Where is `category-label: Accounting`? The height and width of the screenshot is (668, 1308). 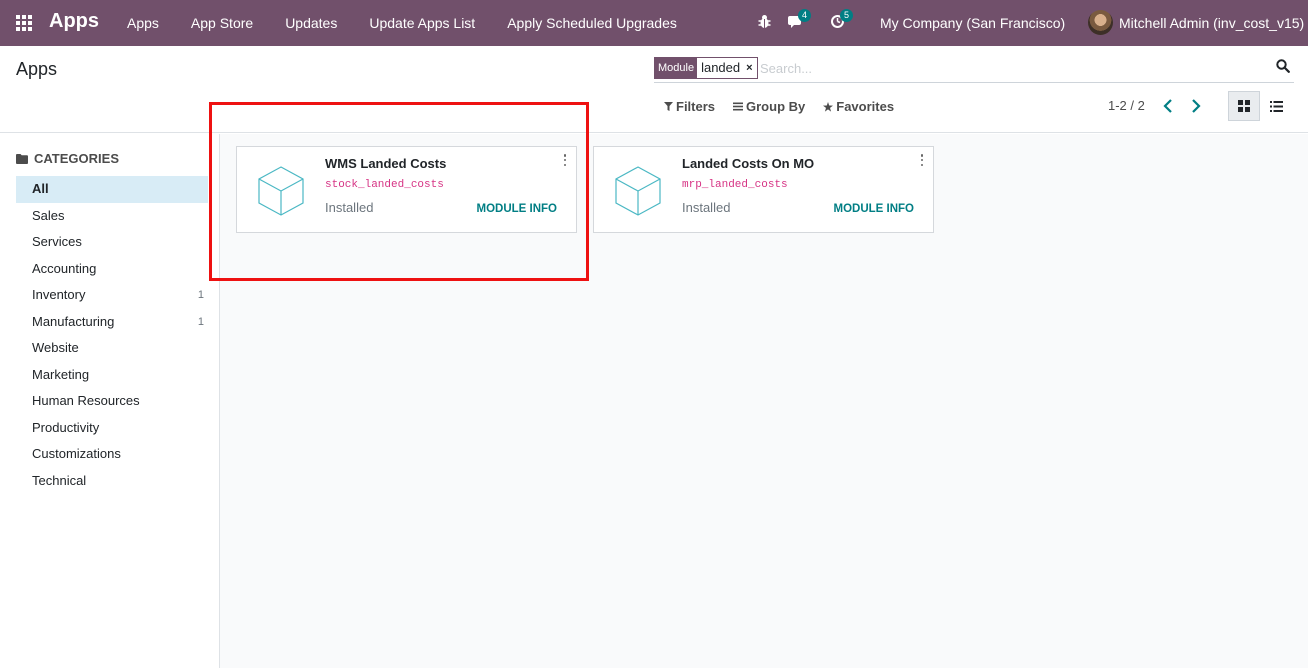
category-label: Accounting is located at coordinates (64, 268).